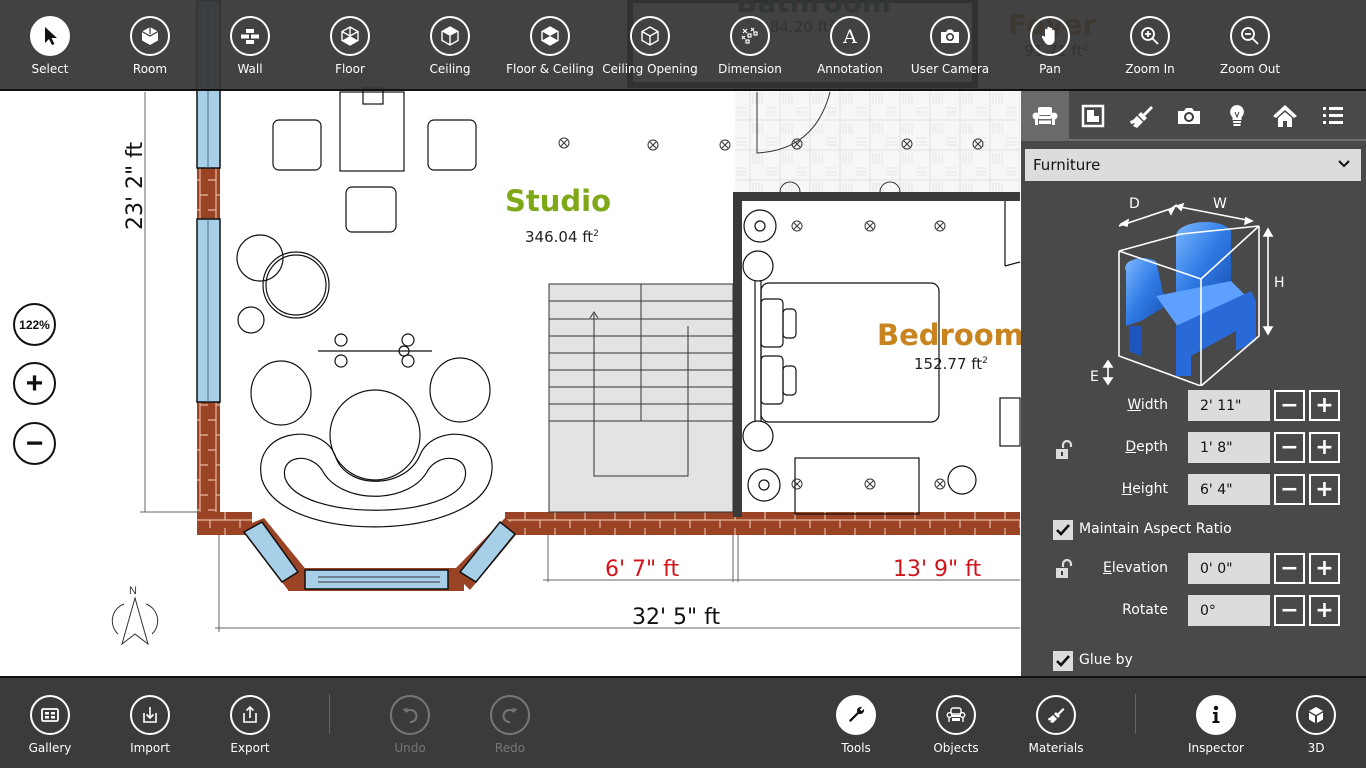 This screenshot has height=768, width=1366. Describe the element at coordinates (1064, 451) in the screenshot. I see `dimension-lock-icon` at that location.